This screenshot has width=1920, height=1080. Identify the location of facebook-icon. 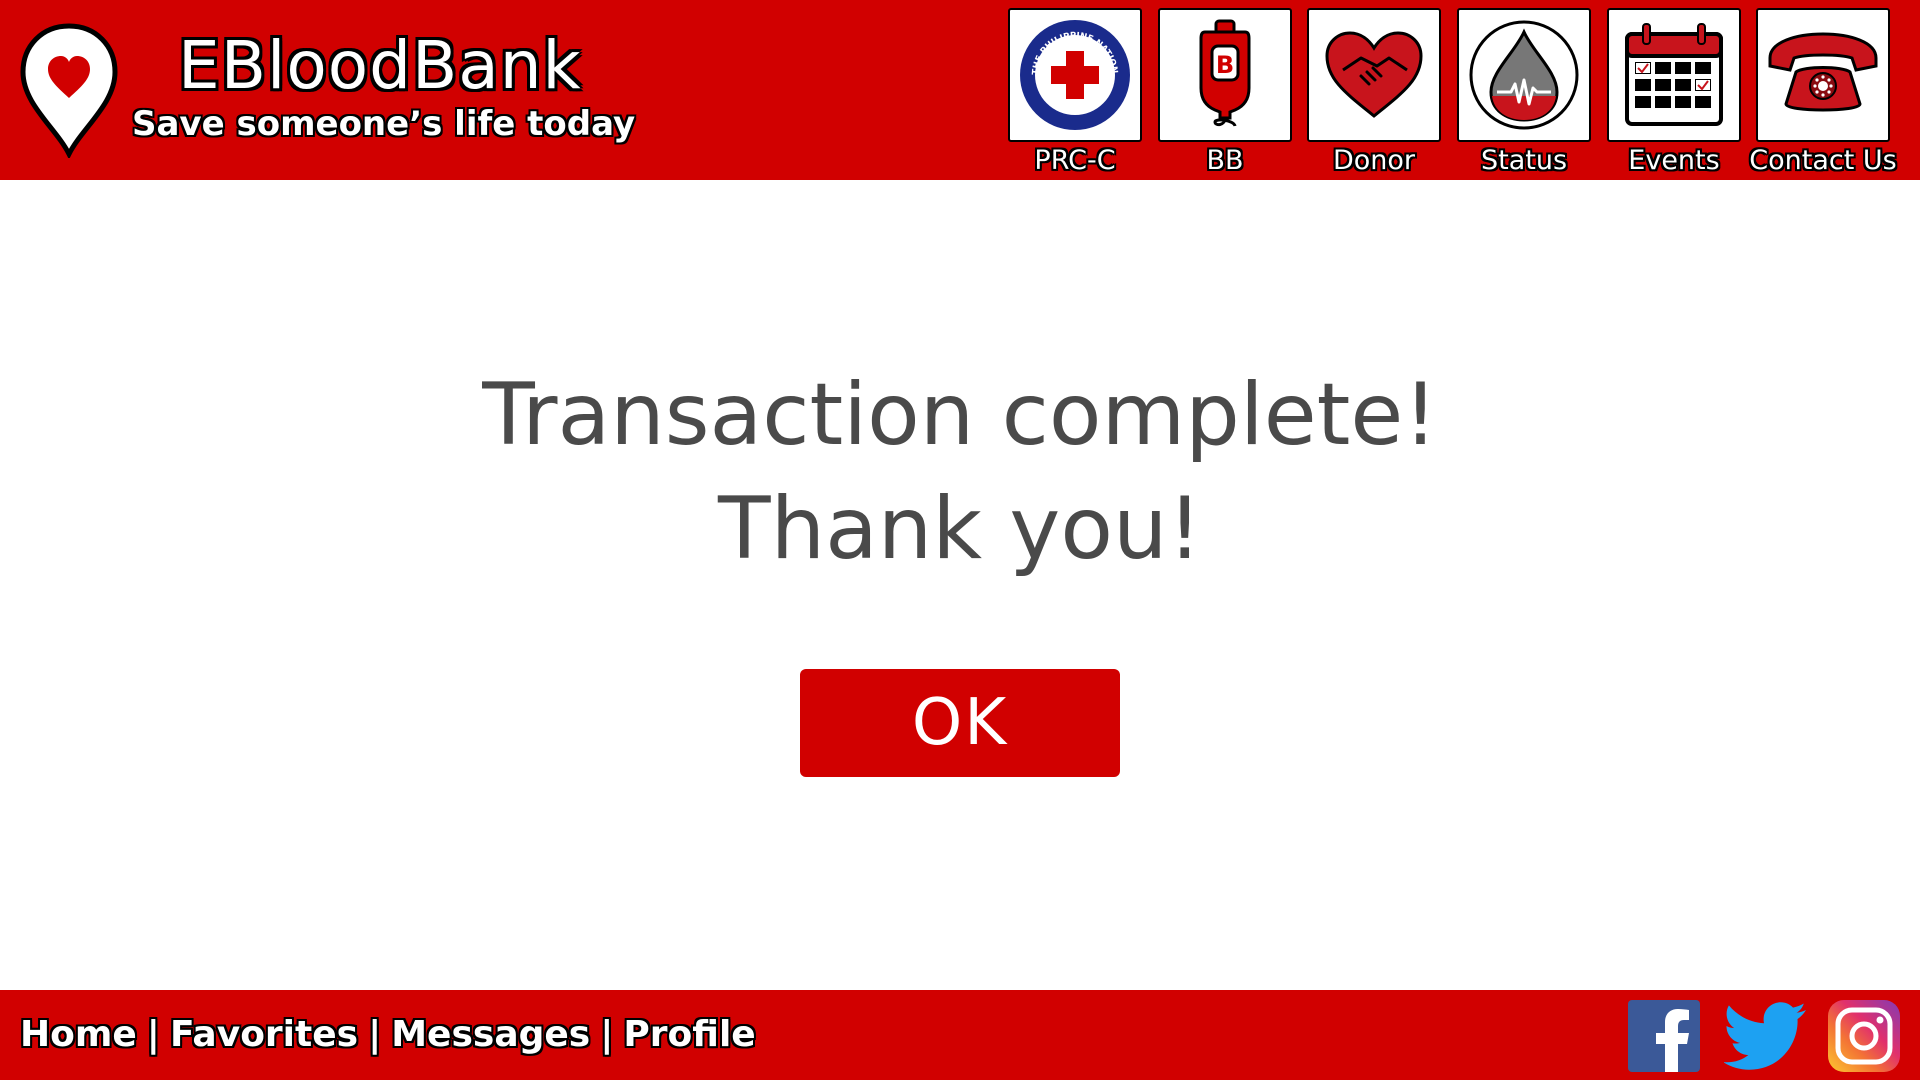
(1664, 1036).